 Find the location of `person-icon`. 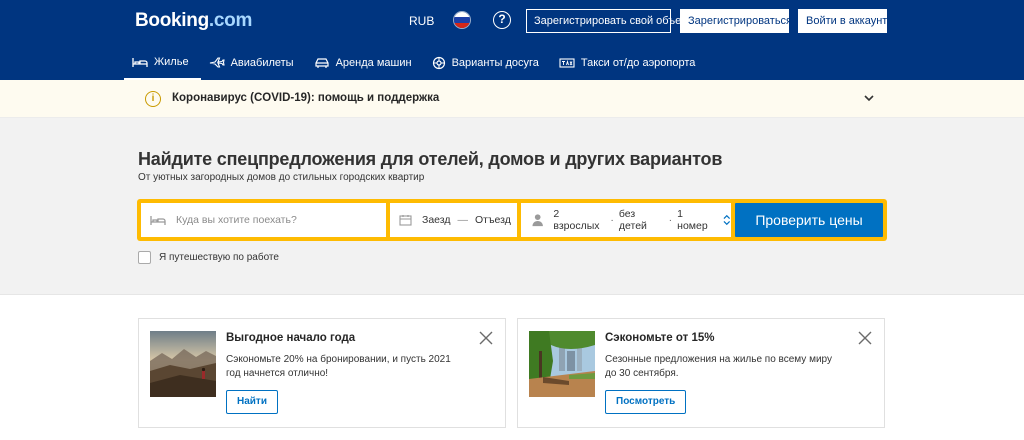

person-icon is located at coordinates (537, 220).